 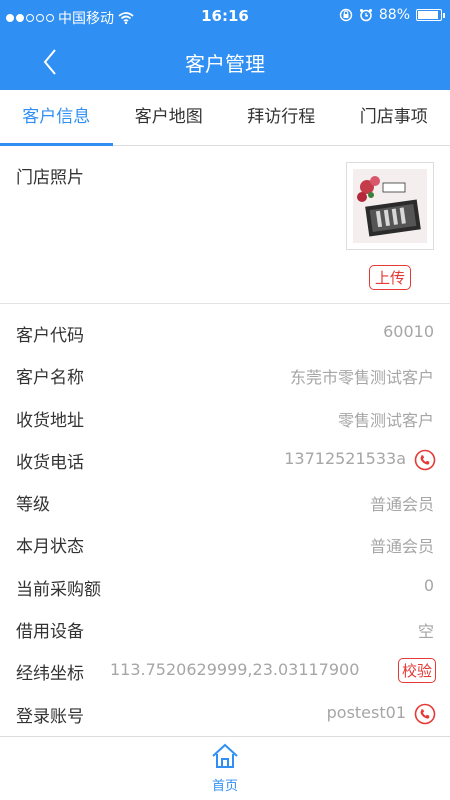 I want to click on row-shipping-phone: 收货电话 13712521533a, so click(x=225, y=460).